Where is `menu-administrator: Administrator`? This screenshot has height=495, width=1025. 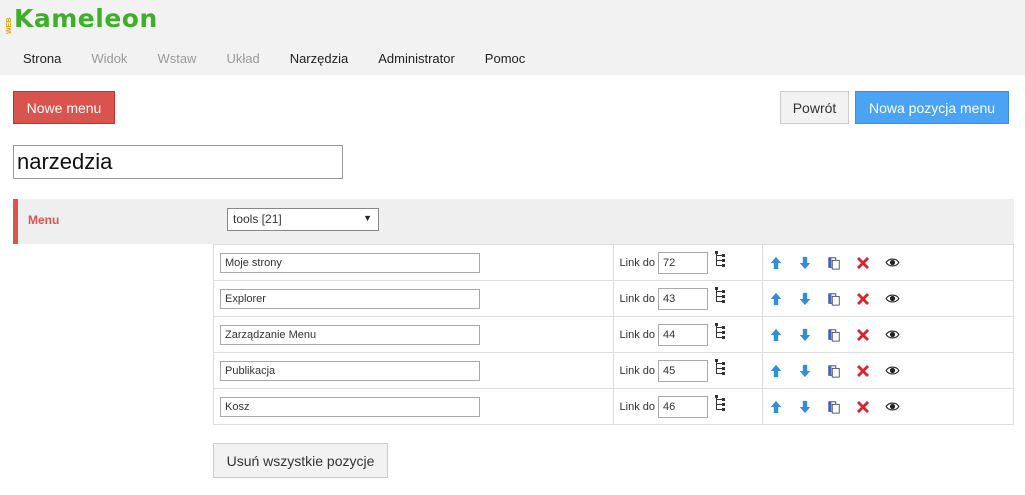
menu-administrator: Administrator is located at coordinates (416, 59).